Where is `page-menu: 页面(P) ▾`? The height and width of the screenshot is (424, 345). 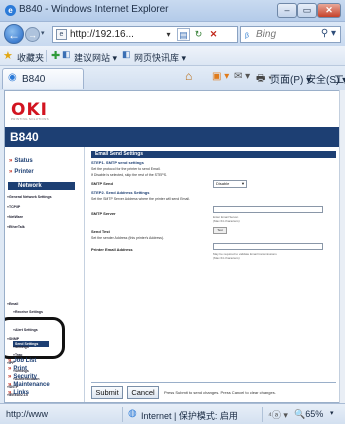
page-menu: 页面(P) ▾ is located at coordinates (290, 78).